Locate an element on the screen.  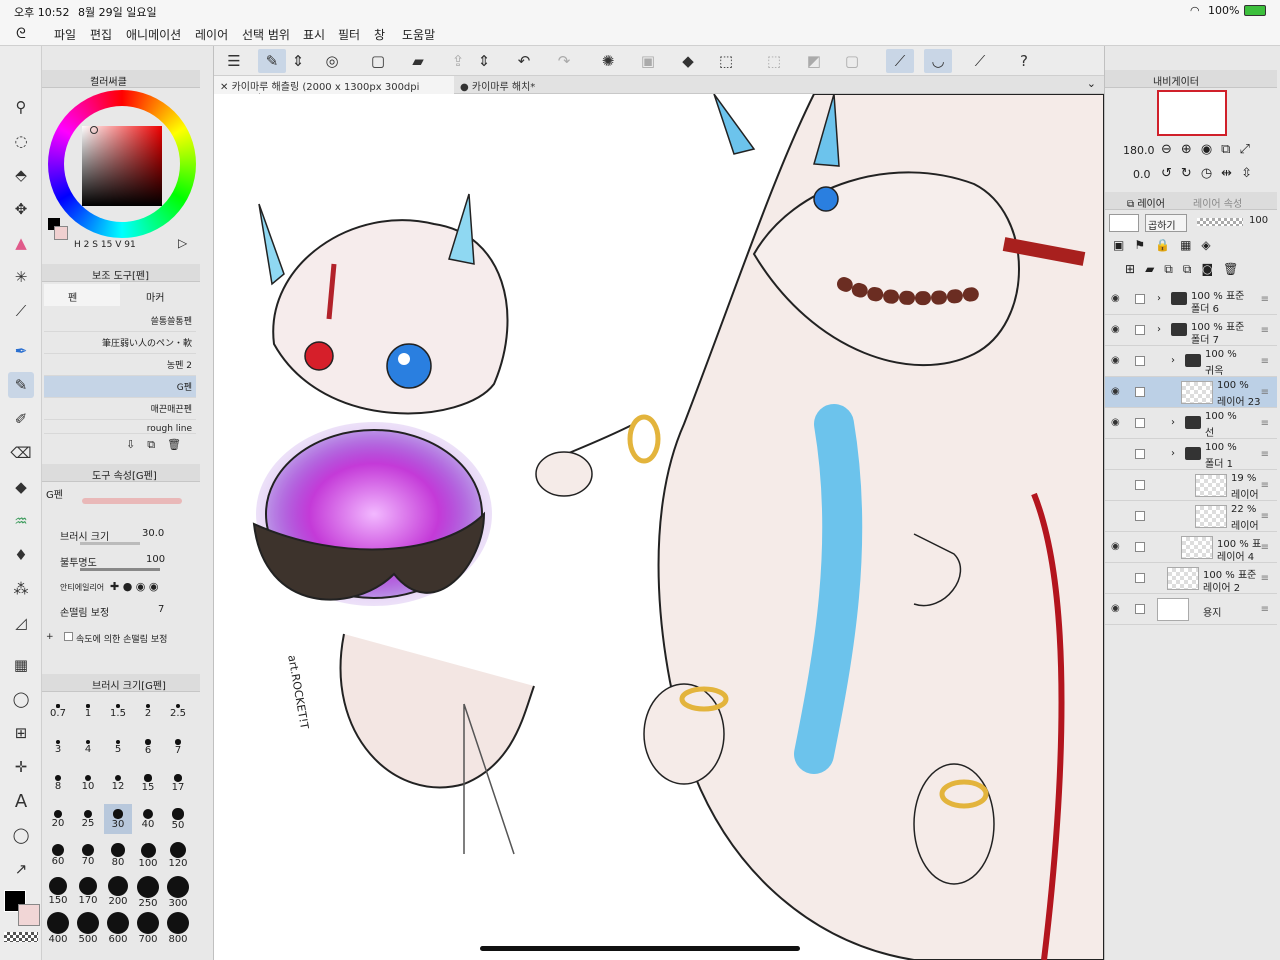
eraser-icon: ⌫ is located at coordinates (21, 453).